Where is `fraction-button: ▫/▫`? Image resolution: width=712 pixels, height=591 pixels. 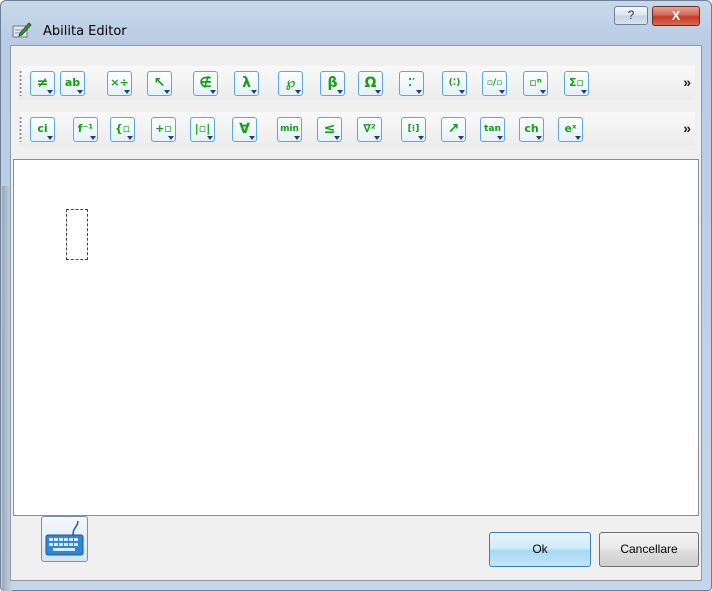 fraction-button: ▫/▫ is located at coordinates (494, 83).